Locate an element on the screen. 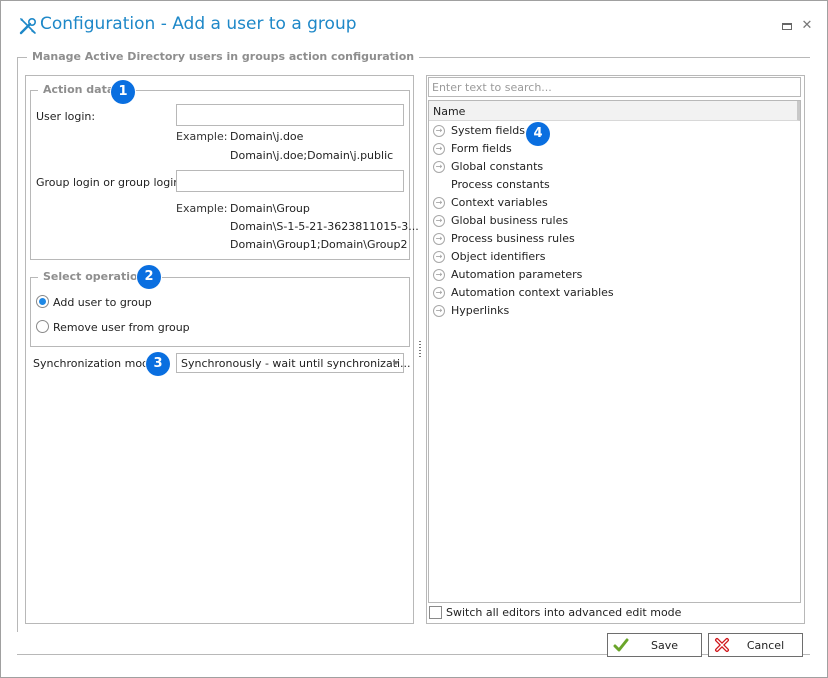 Image resolution: width=828 pixels, height=678 pixels. tree-item-label: Process business rules is located at coordinates (513, 238).